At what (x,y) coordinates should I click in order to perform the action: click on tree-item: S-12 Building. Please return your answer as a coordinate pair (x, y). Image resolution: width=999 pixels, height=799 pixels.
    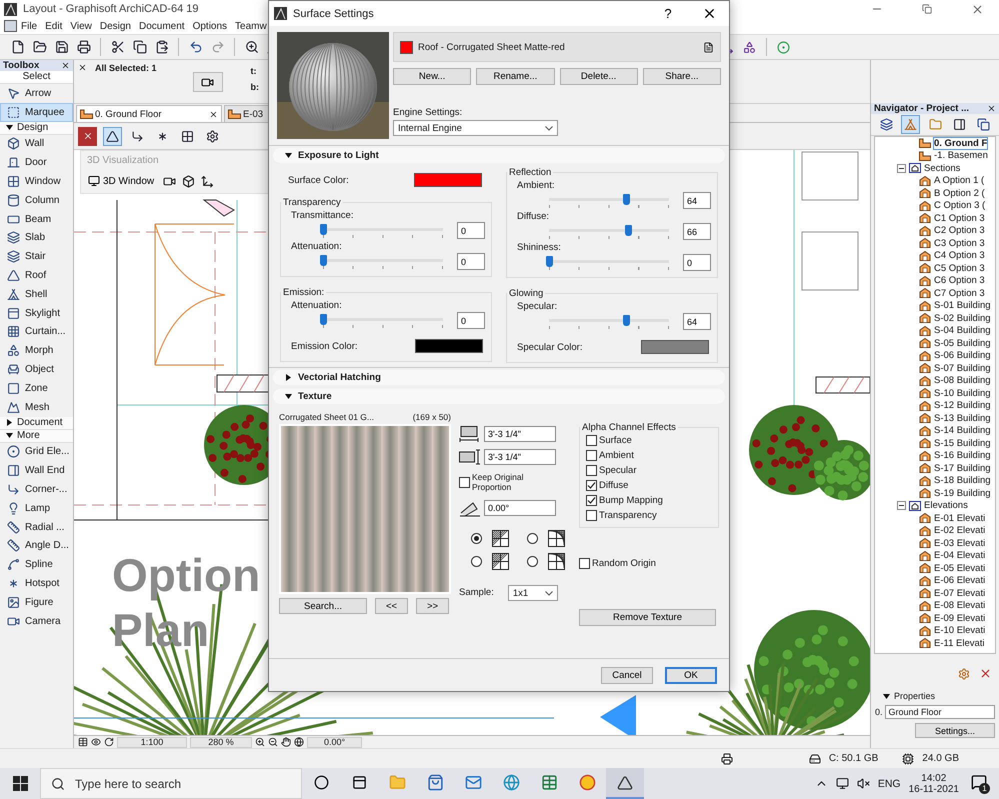
    Looking at the image, I should click on (935, 406).